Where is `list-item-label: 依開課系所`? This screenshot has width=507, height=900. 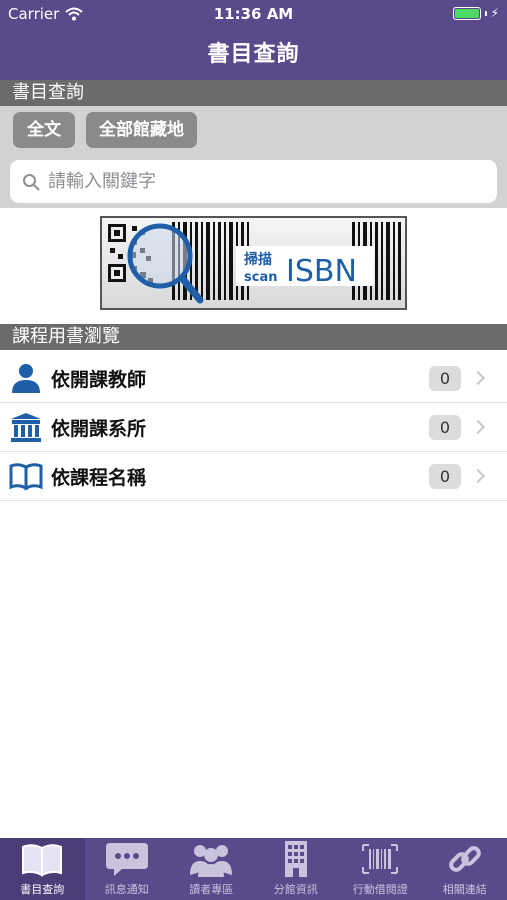 list-item-label: 依開課系所 is located at coordinates (99, 428).